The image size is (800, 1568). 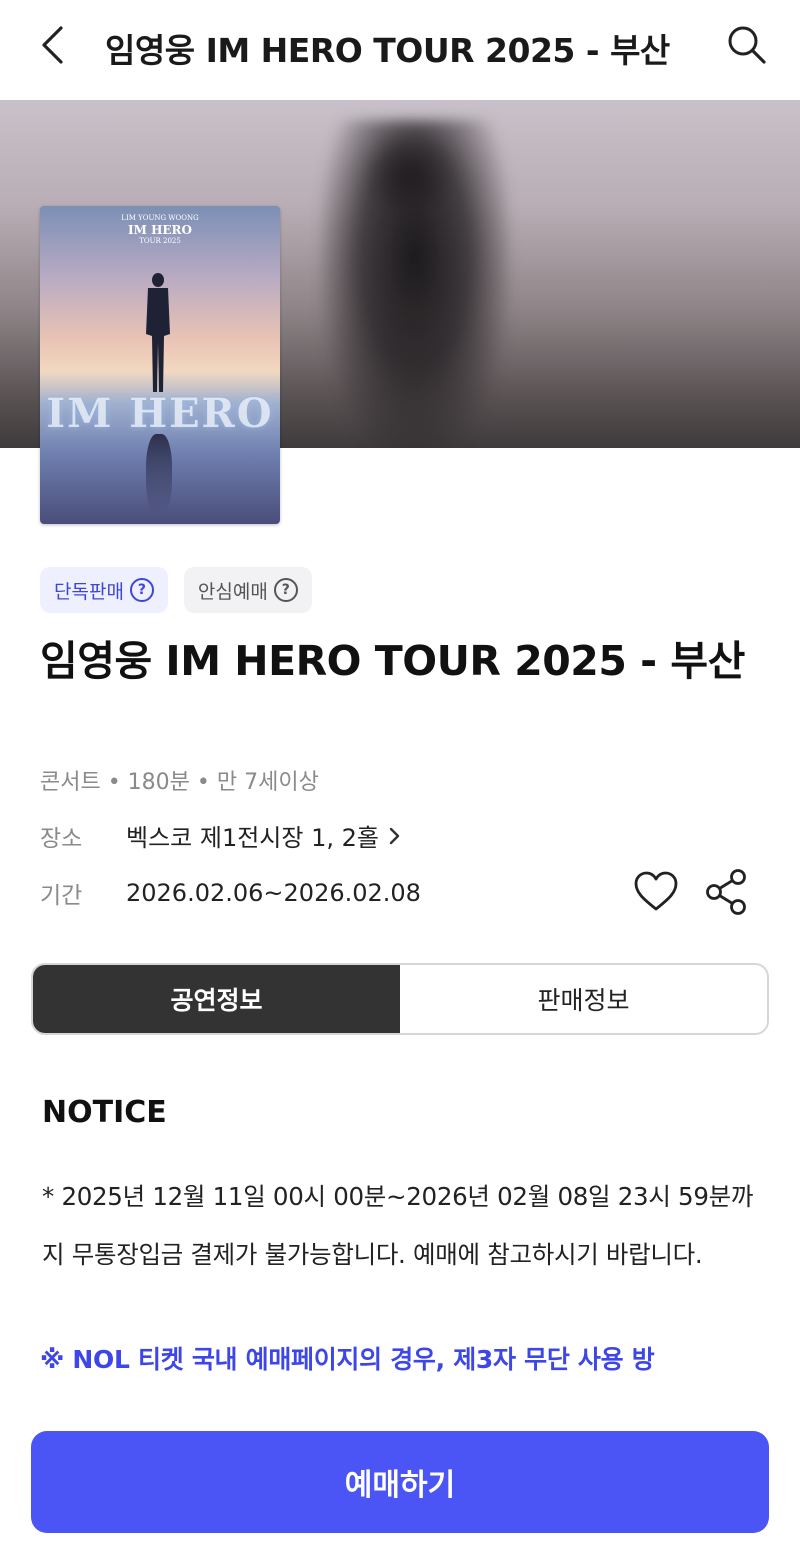 I want to click on top-app-bar: 임영웅 IM HERO TOUR 2025 - 부산, so click(x=400, y=50).